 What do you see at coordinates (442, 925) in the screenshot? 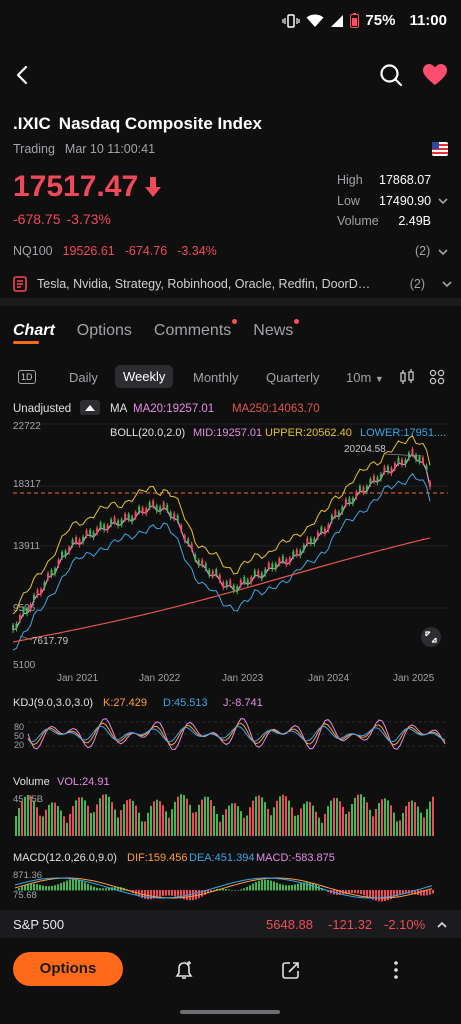
I see `chevron-up-icon` at bounding box center [442, 925].